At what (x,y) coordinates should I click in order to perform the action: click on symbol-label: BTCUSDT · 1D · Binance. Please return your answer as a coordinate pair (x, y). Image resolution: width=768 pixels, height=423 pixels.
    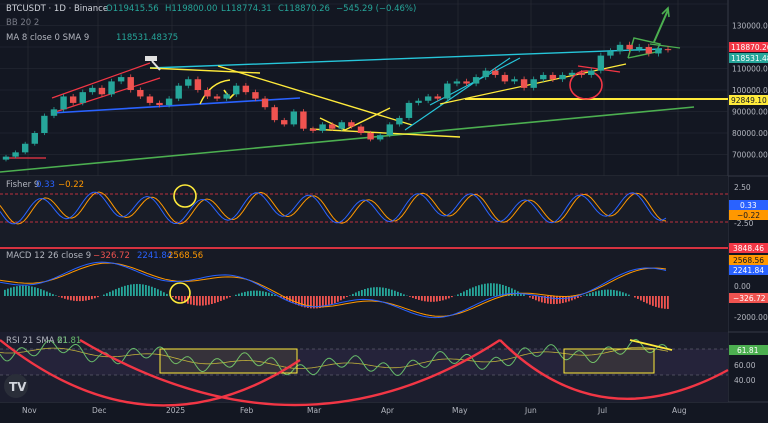
    Looking at the image, I should click on (57, 9).